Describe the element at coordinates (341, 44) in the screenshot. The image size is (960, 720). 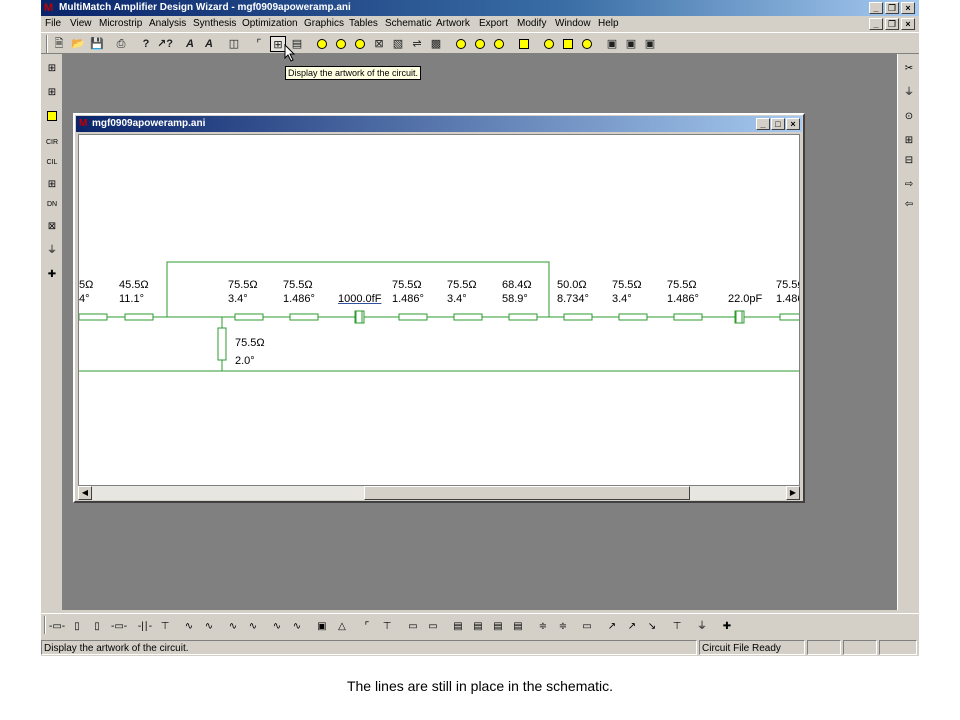
I see `yellow-circle-f-icon` at that location.